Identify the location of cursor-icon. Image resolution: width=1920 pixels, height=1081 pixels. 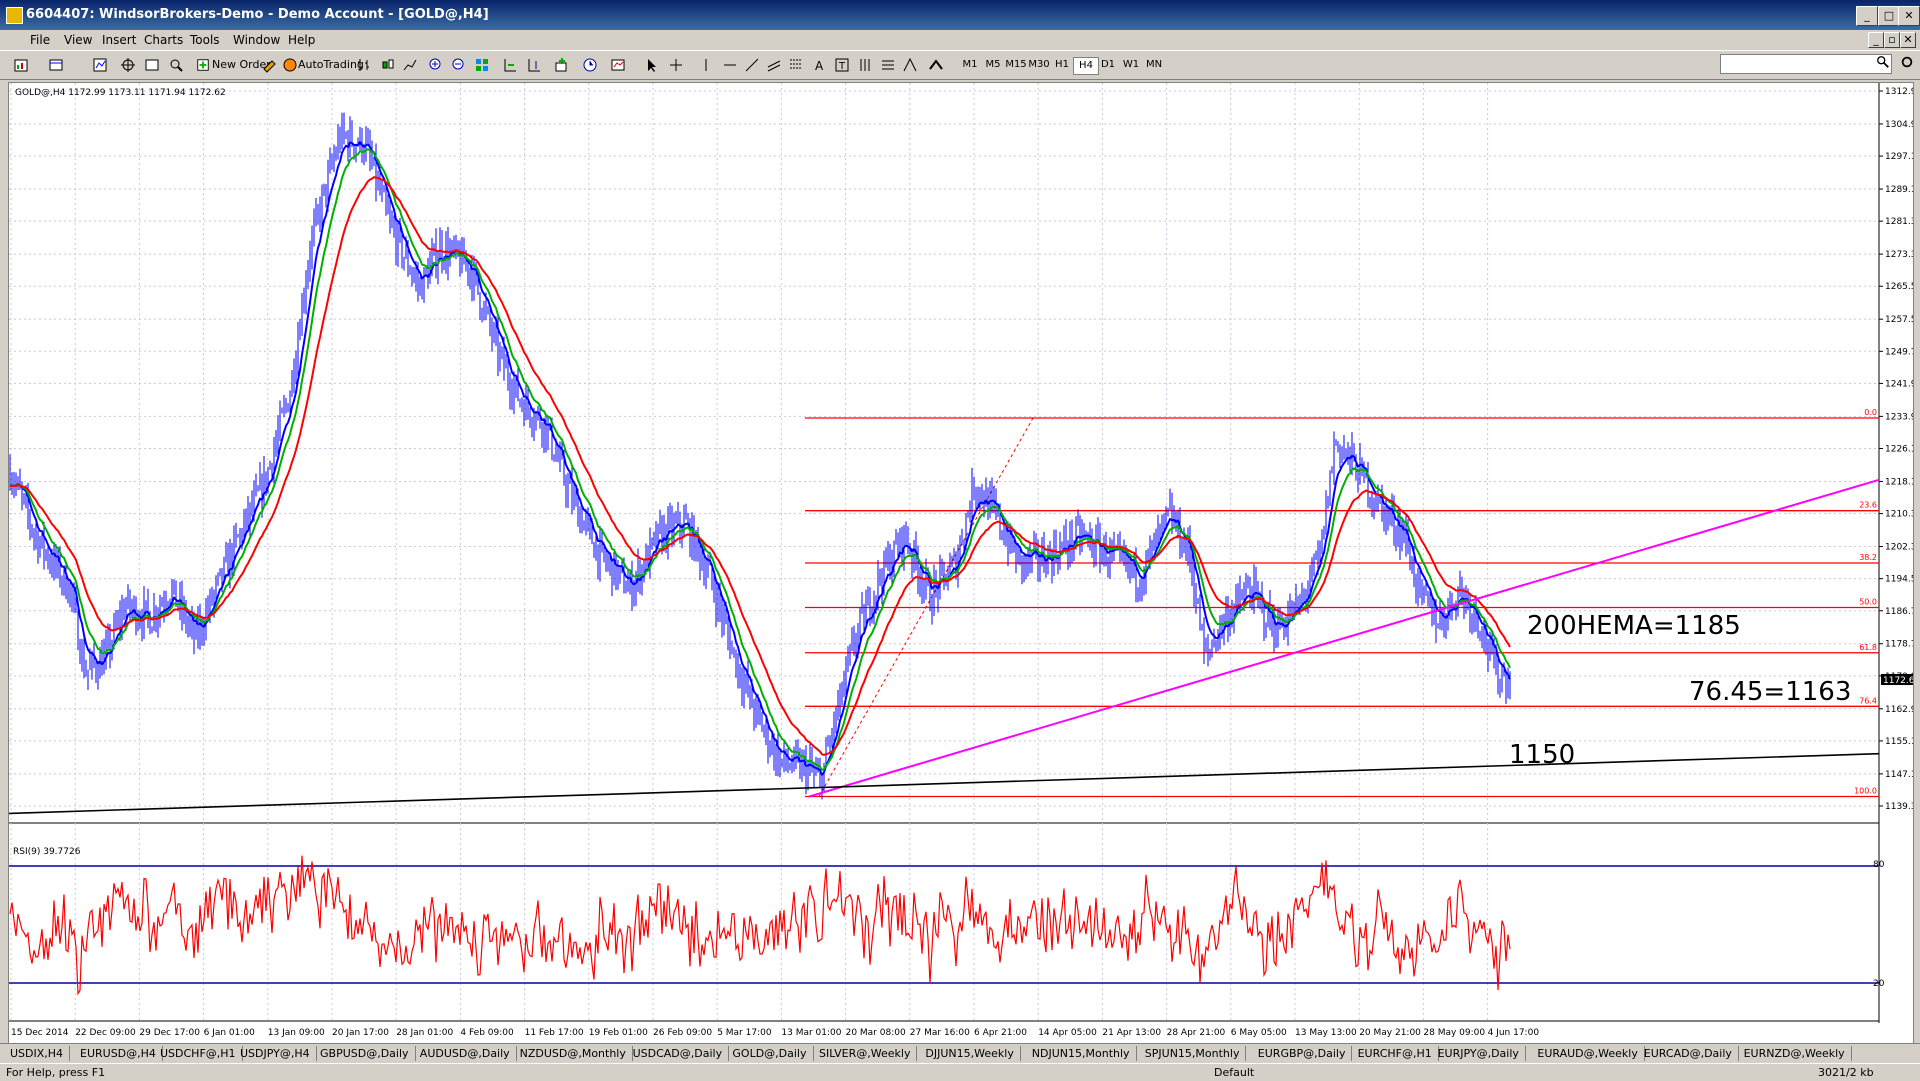
(652, 65).